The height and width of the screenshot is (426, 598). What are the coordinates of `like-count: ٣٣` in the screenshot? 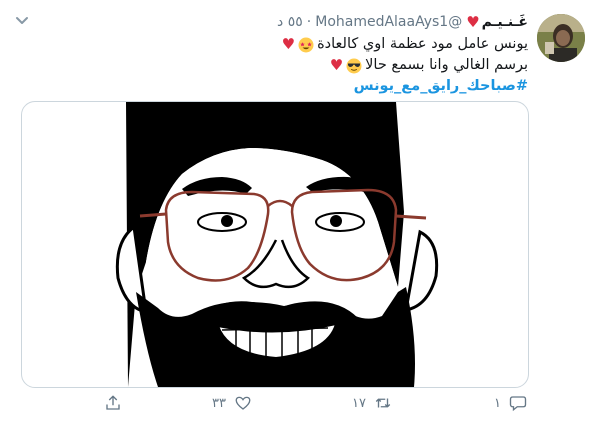 It's located at (219, 403).